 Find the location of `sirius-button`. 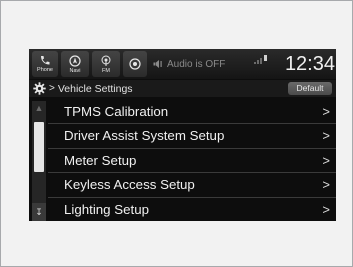

sirius-button is located at coordinates (135, 64).